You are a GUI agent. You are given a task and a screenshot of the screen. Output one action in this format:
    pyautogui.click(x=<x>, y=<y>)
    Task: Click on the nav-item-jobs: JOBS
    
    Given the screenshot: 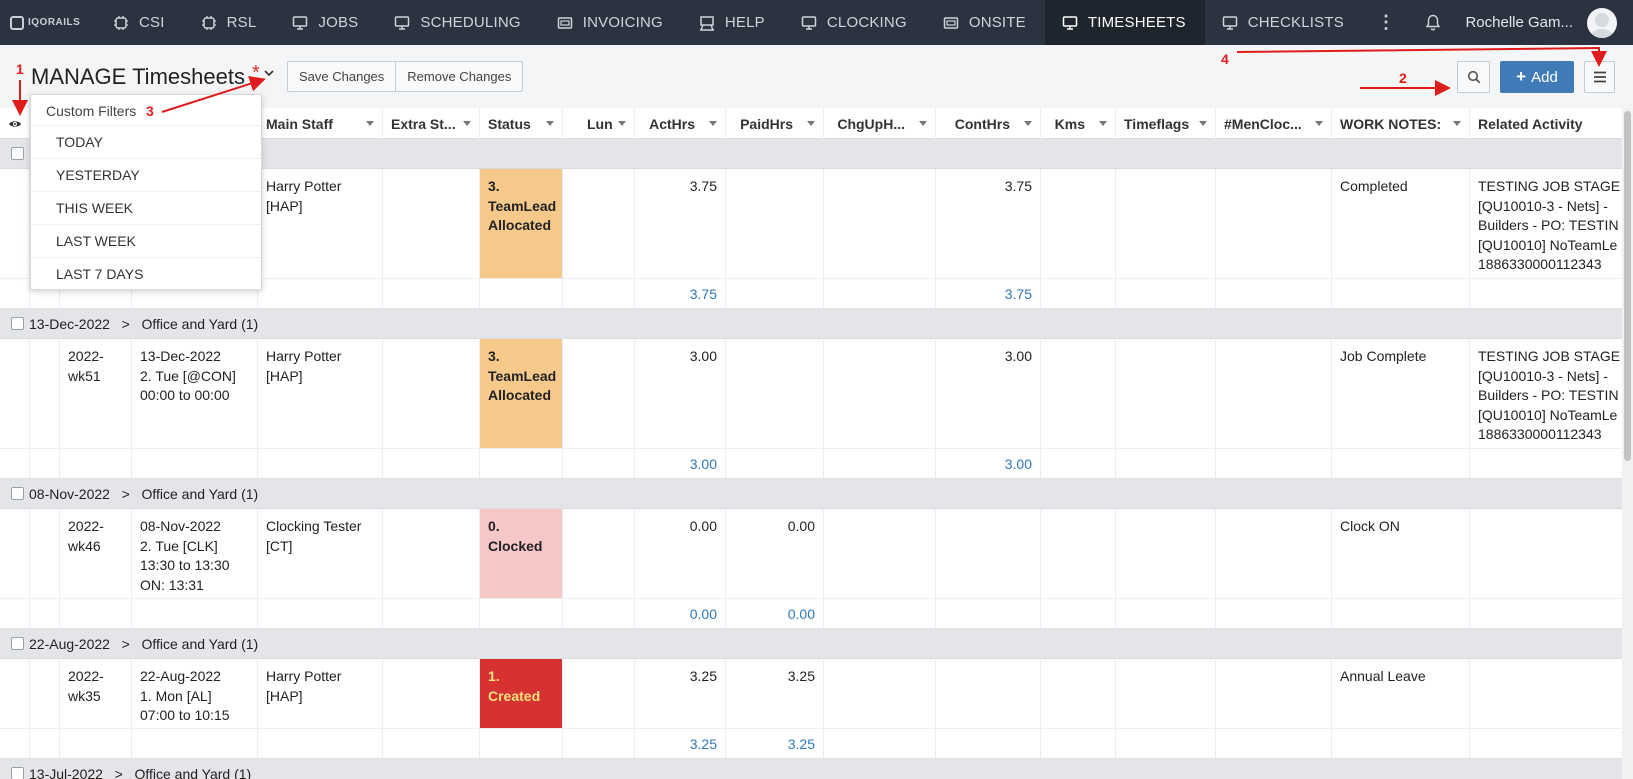 What is the action you would take?
    pyautogui.click(x=326, y=22)
    